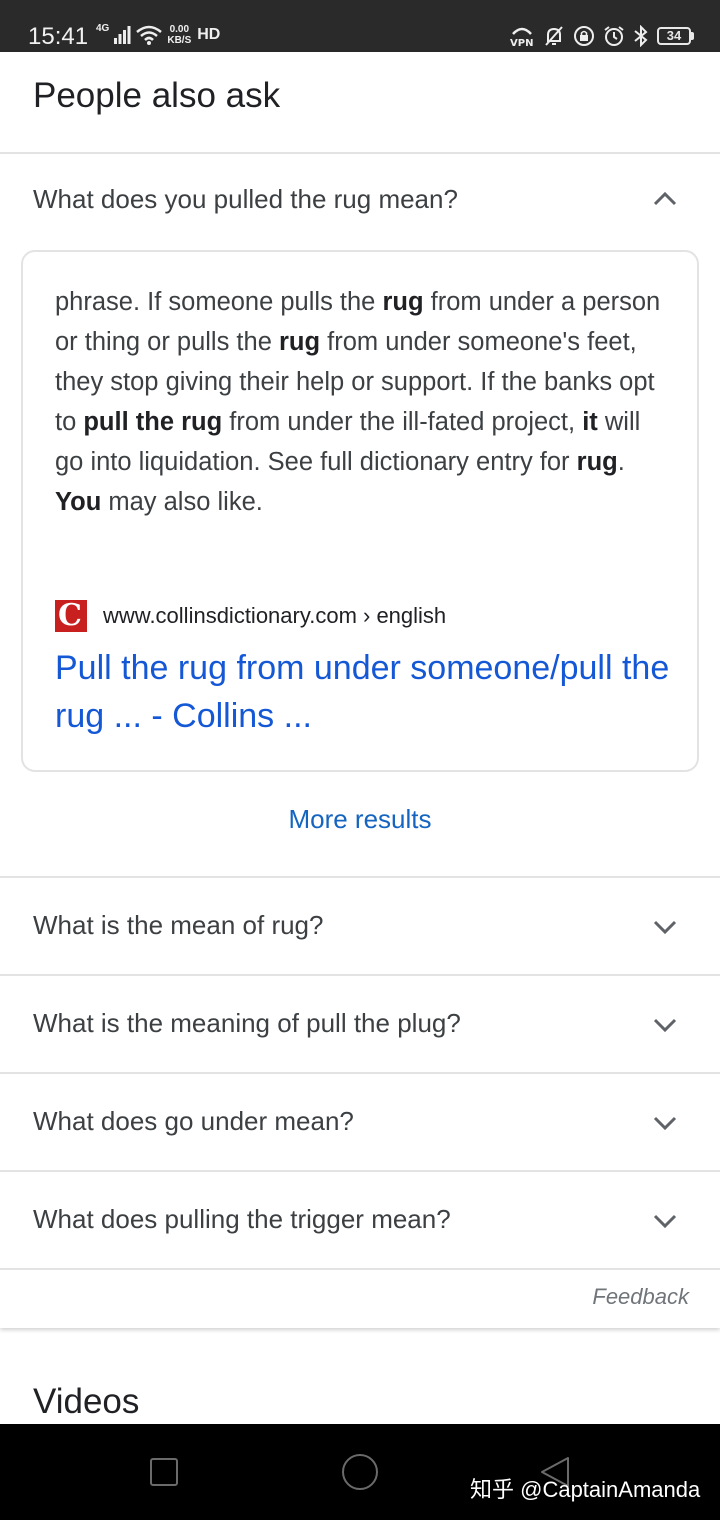  What do you see at coordinates (122, 35) in the screenshot?
I see `signal-icon` at bounding box center [122, 35].